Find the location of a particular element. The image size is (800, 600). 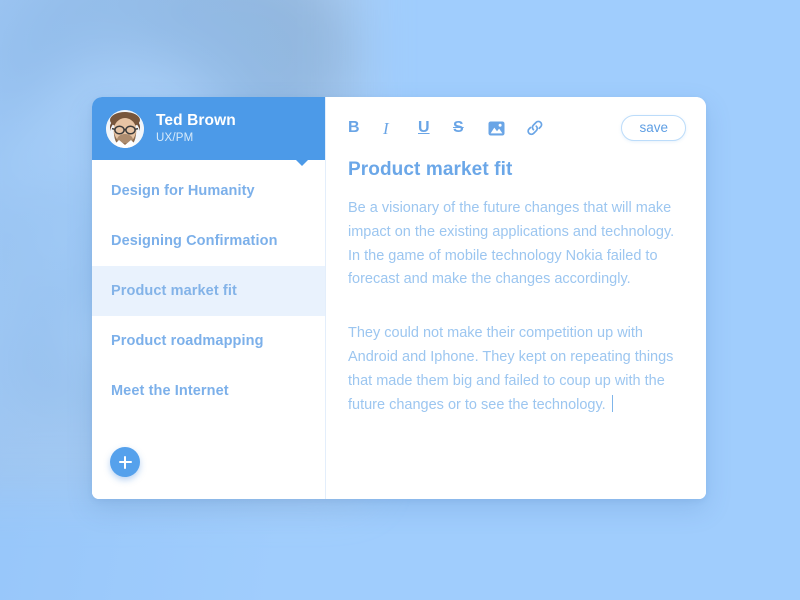

save-button: save is located at coordinates (653, 128).